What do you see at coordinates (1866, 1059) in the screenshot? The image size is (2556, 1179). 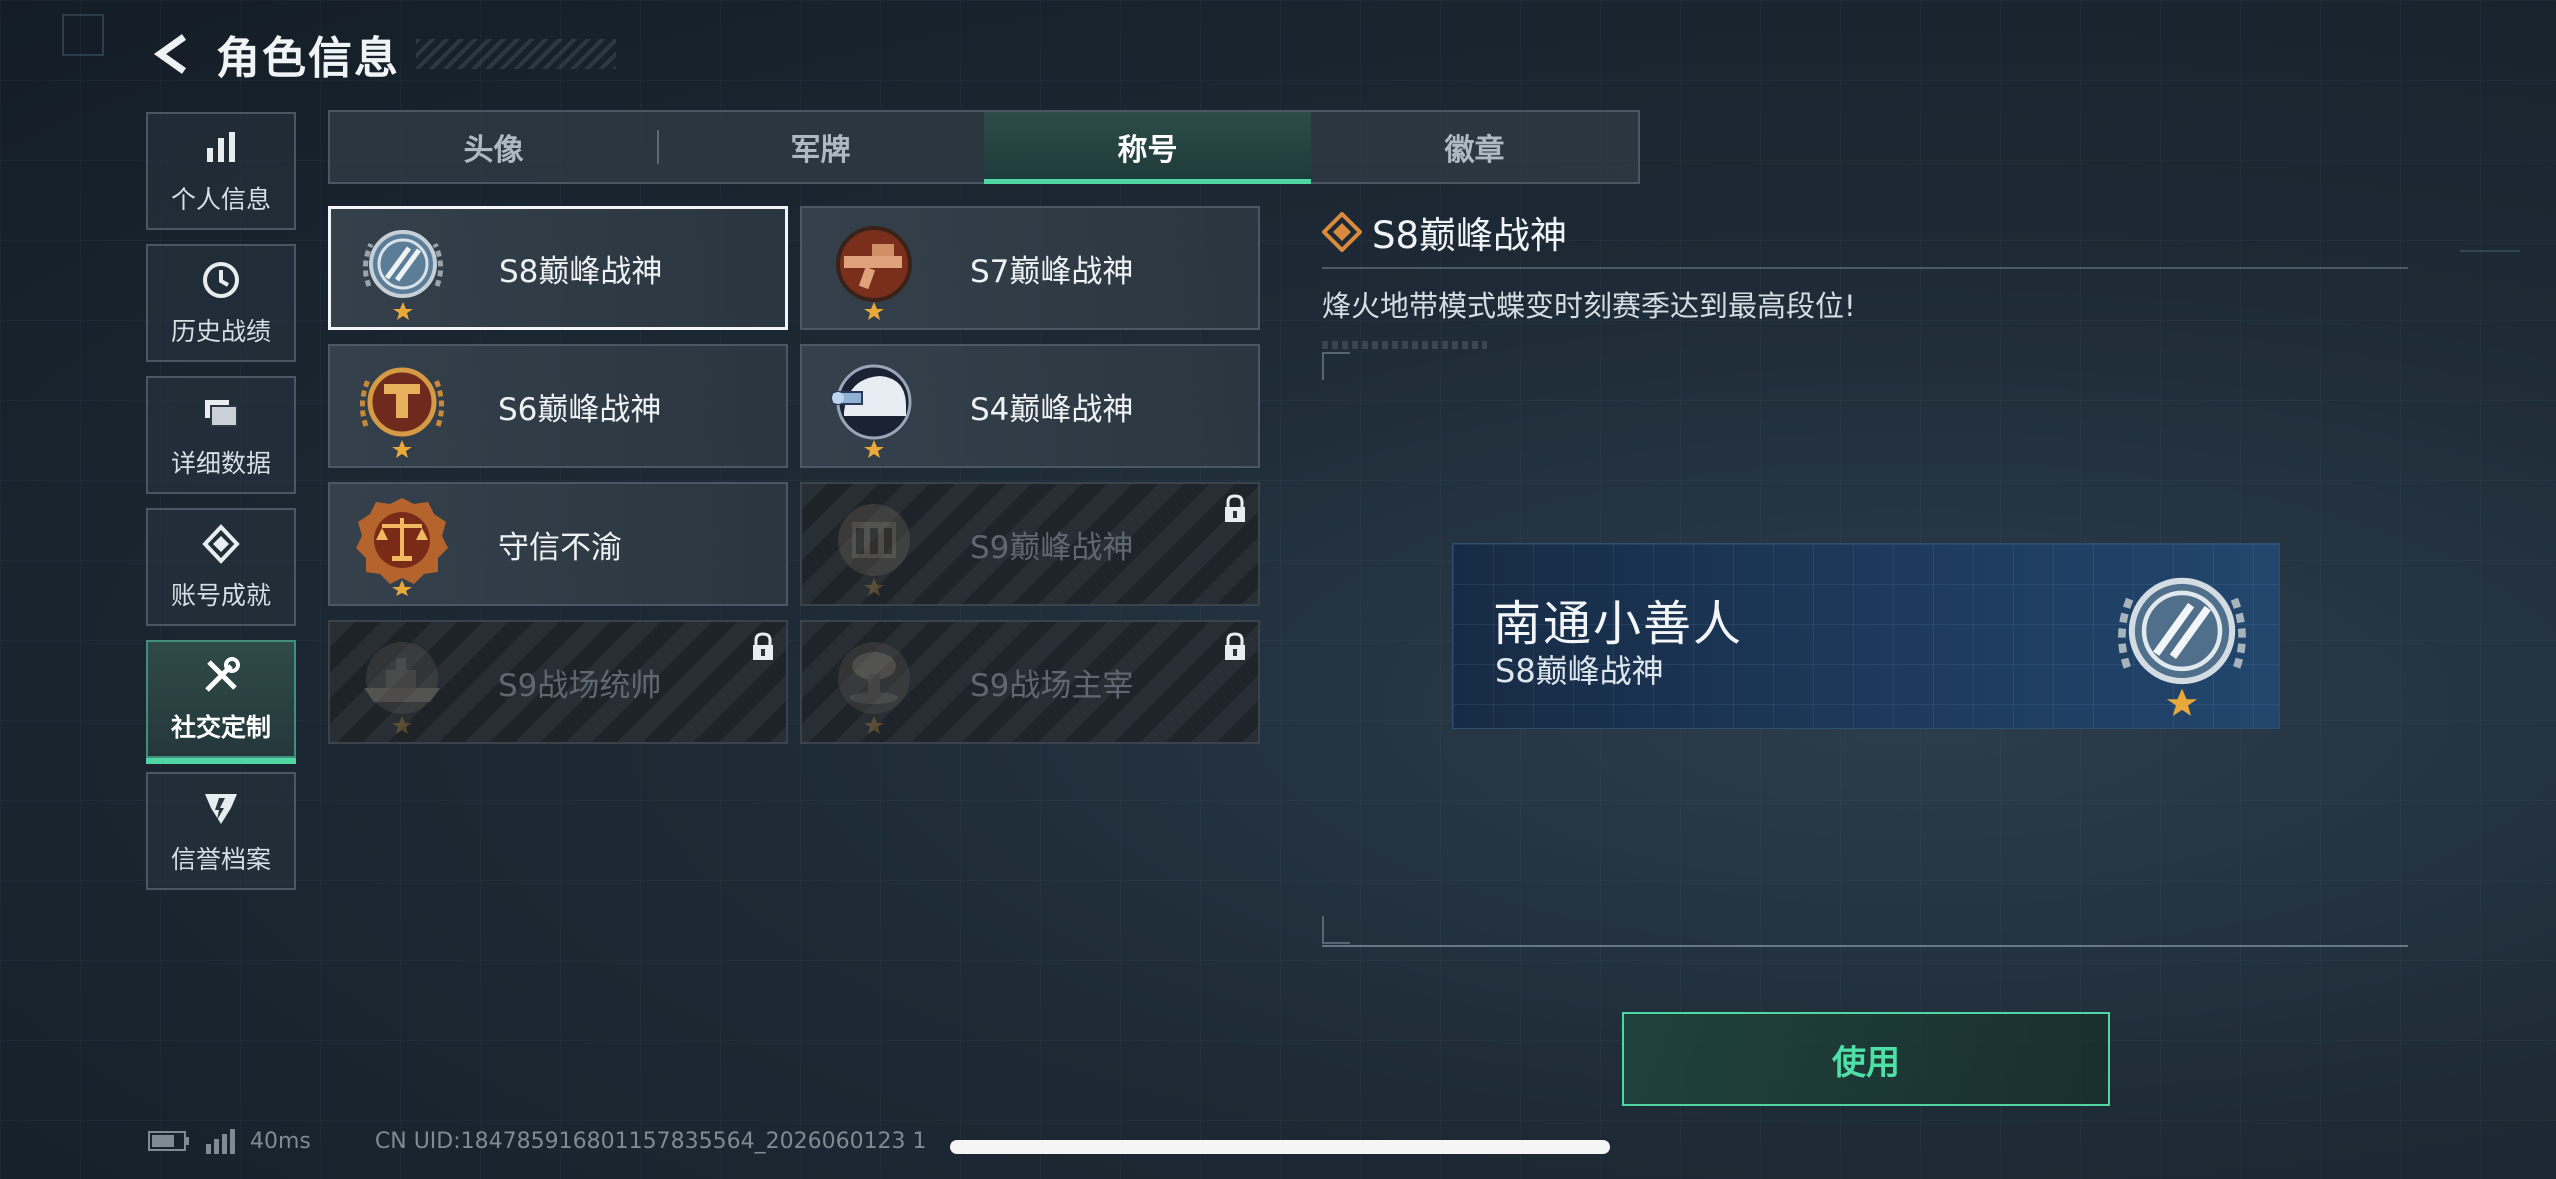 I see `use-button: 使用` at bounding box center [1866, 1059].